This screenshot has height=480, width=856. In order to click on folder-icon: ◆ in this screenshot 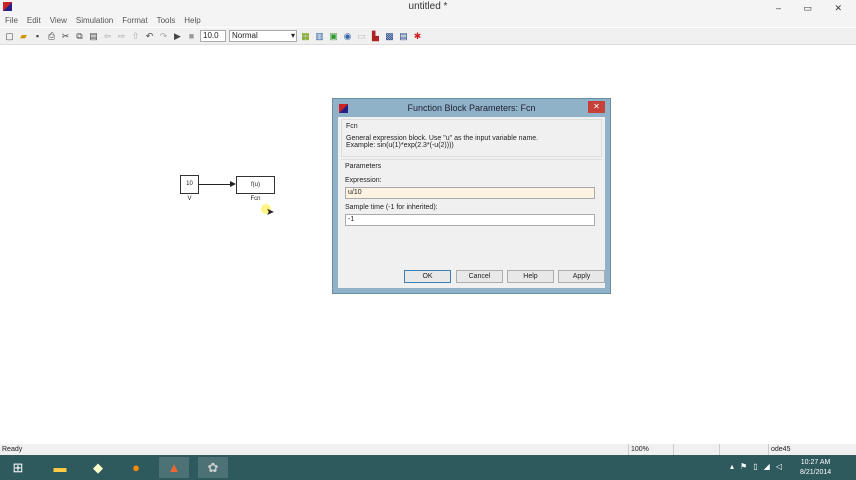, I will do `click(98, 467)`.